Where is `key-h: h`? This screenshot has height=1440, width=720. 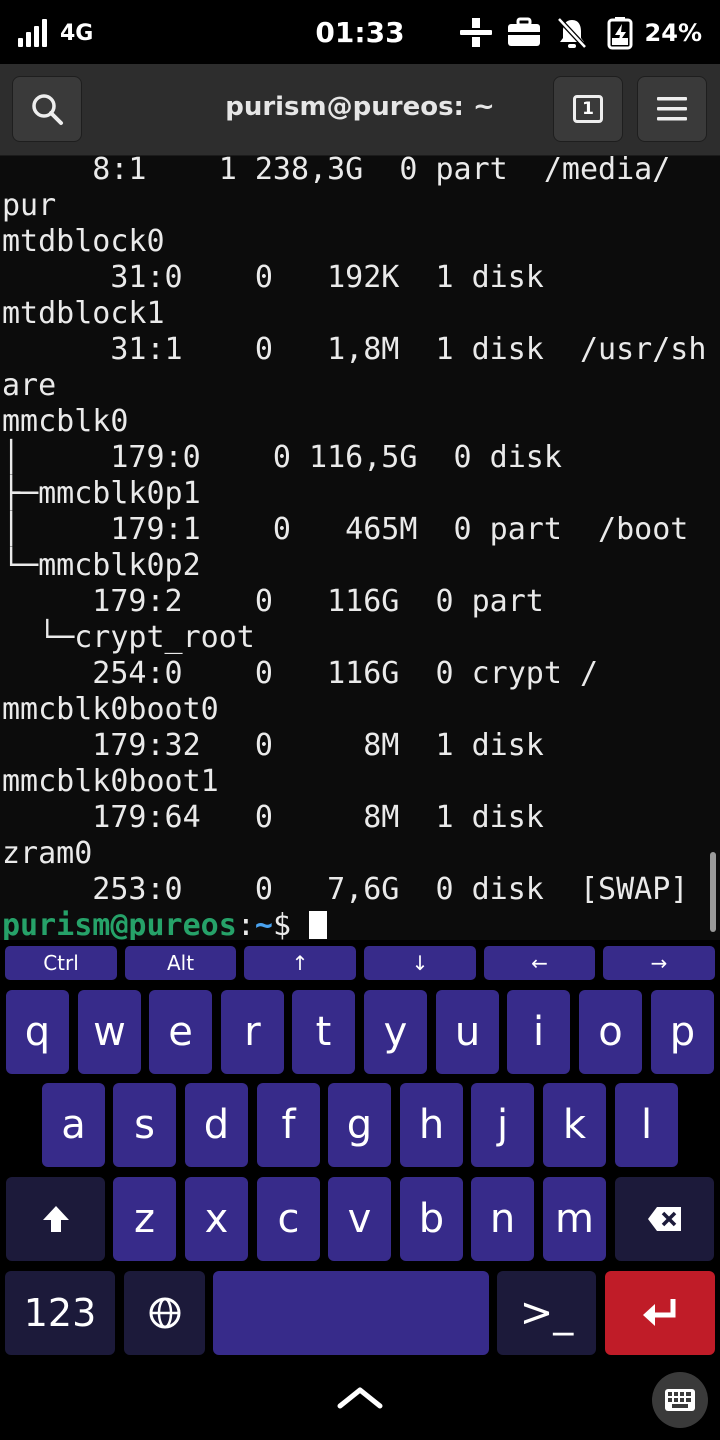
key-h: h is located at coordinates (431, 1125).